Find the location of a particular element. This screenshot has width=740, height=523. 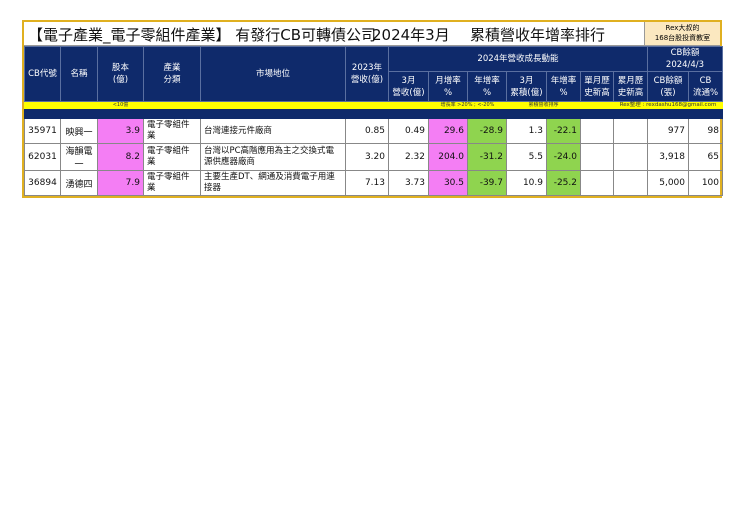

cell-cum: 1.3 is located at coordinates (526, 131).